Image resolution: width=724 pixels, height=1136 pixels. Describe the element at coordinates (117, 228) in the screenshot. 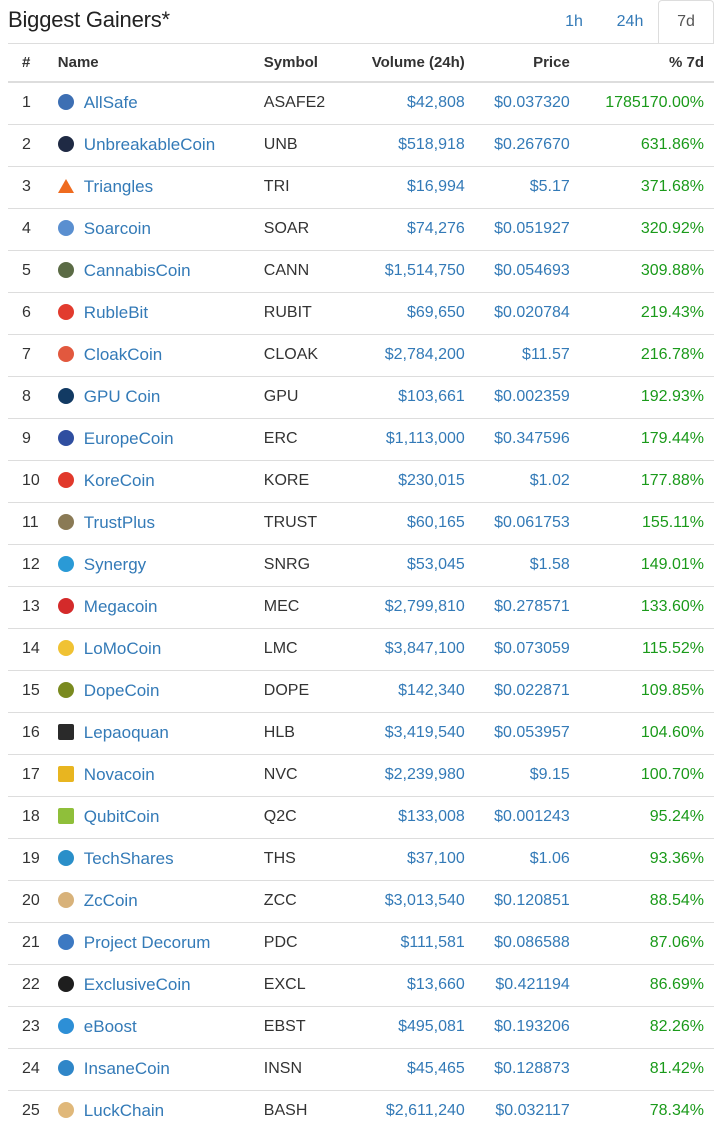

I see `coin-name-link: Soarcoin` at that location.